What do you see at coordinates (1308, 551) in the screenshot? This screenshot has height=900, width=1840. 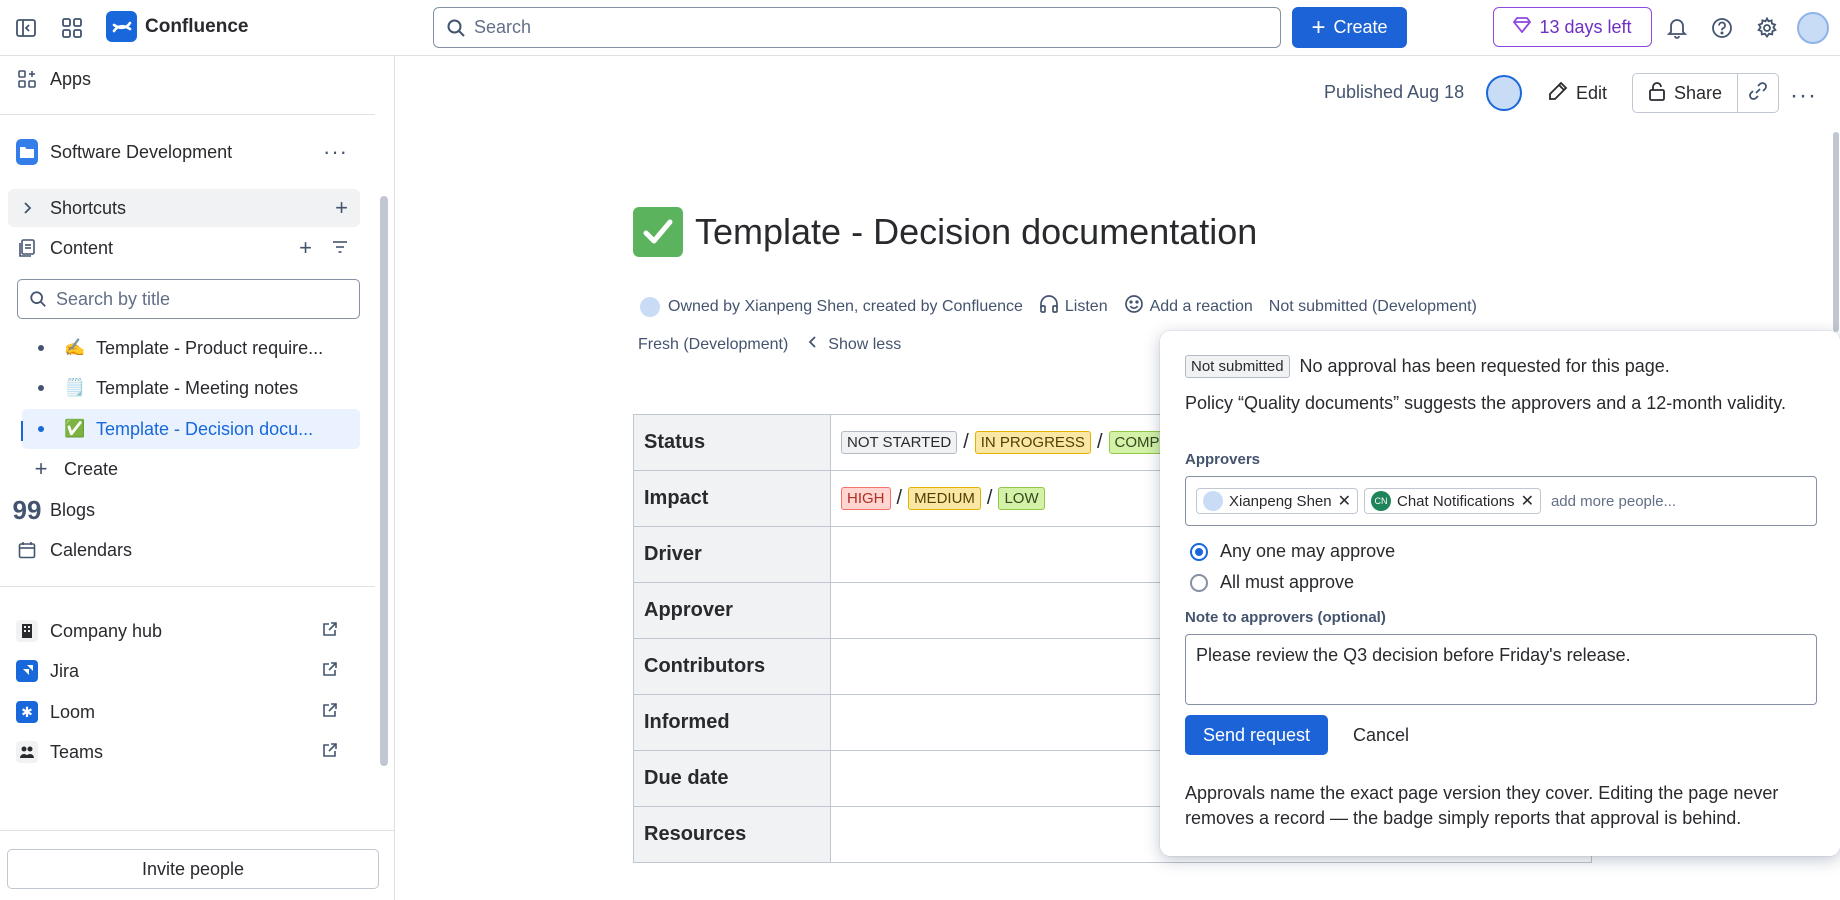 I see `option-label: Any one may approve` at bounding box center [1308, 551].